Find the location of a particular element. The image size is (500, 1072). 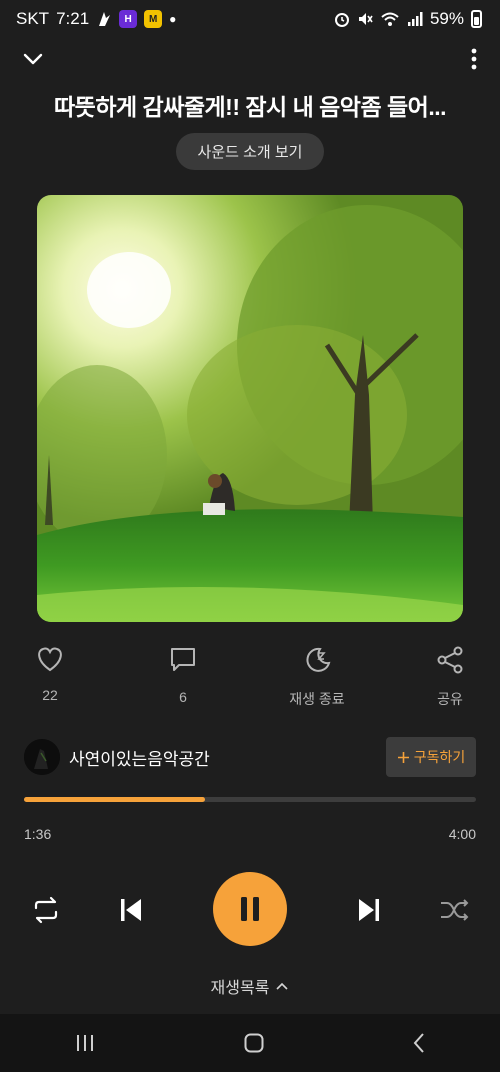

home-button is located at coordinates (254, 1043).